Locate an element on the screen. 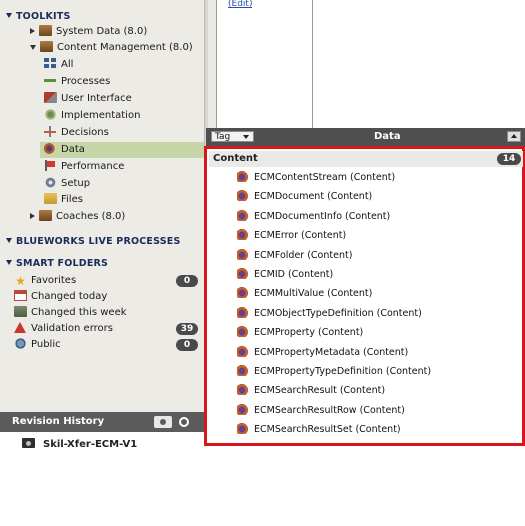  warning-icon is located at coordinates (20, 327).